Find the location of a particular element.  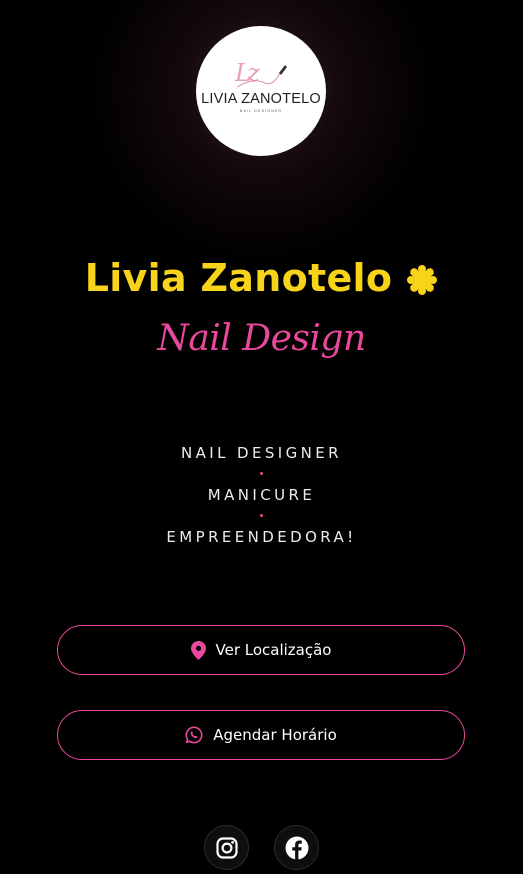

logo: Lz LIVIA ZANOTELO NAIL DESIGNER is located at coordinates (261, 91).